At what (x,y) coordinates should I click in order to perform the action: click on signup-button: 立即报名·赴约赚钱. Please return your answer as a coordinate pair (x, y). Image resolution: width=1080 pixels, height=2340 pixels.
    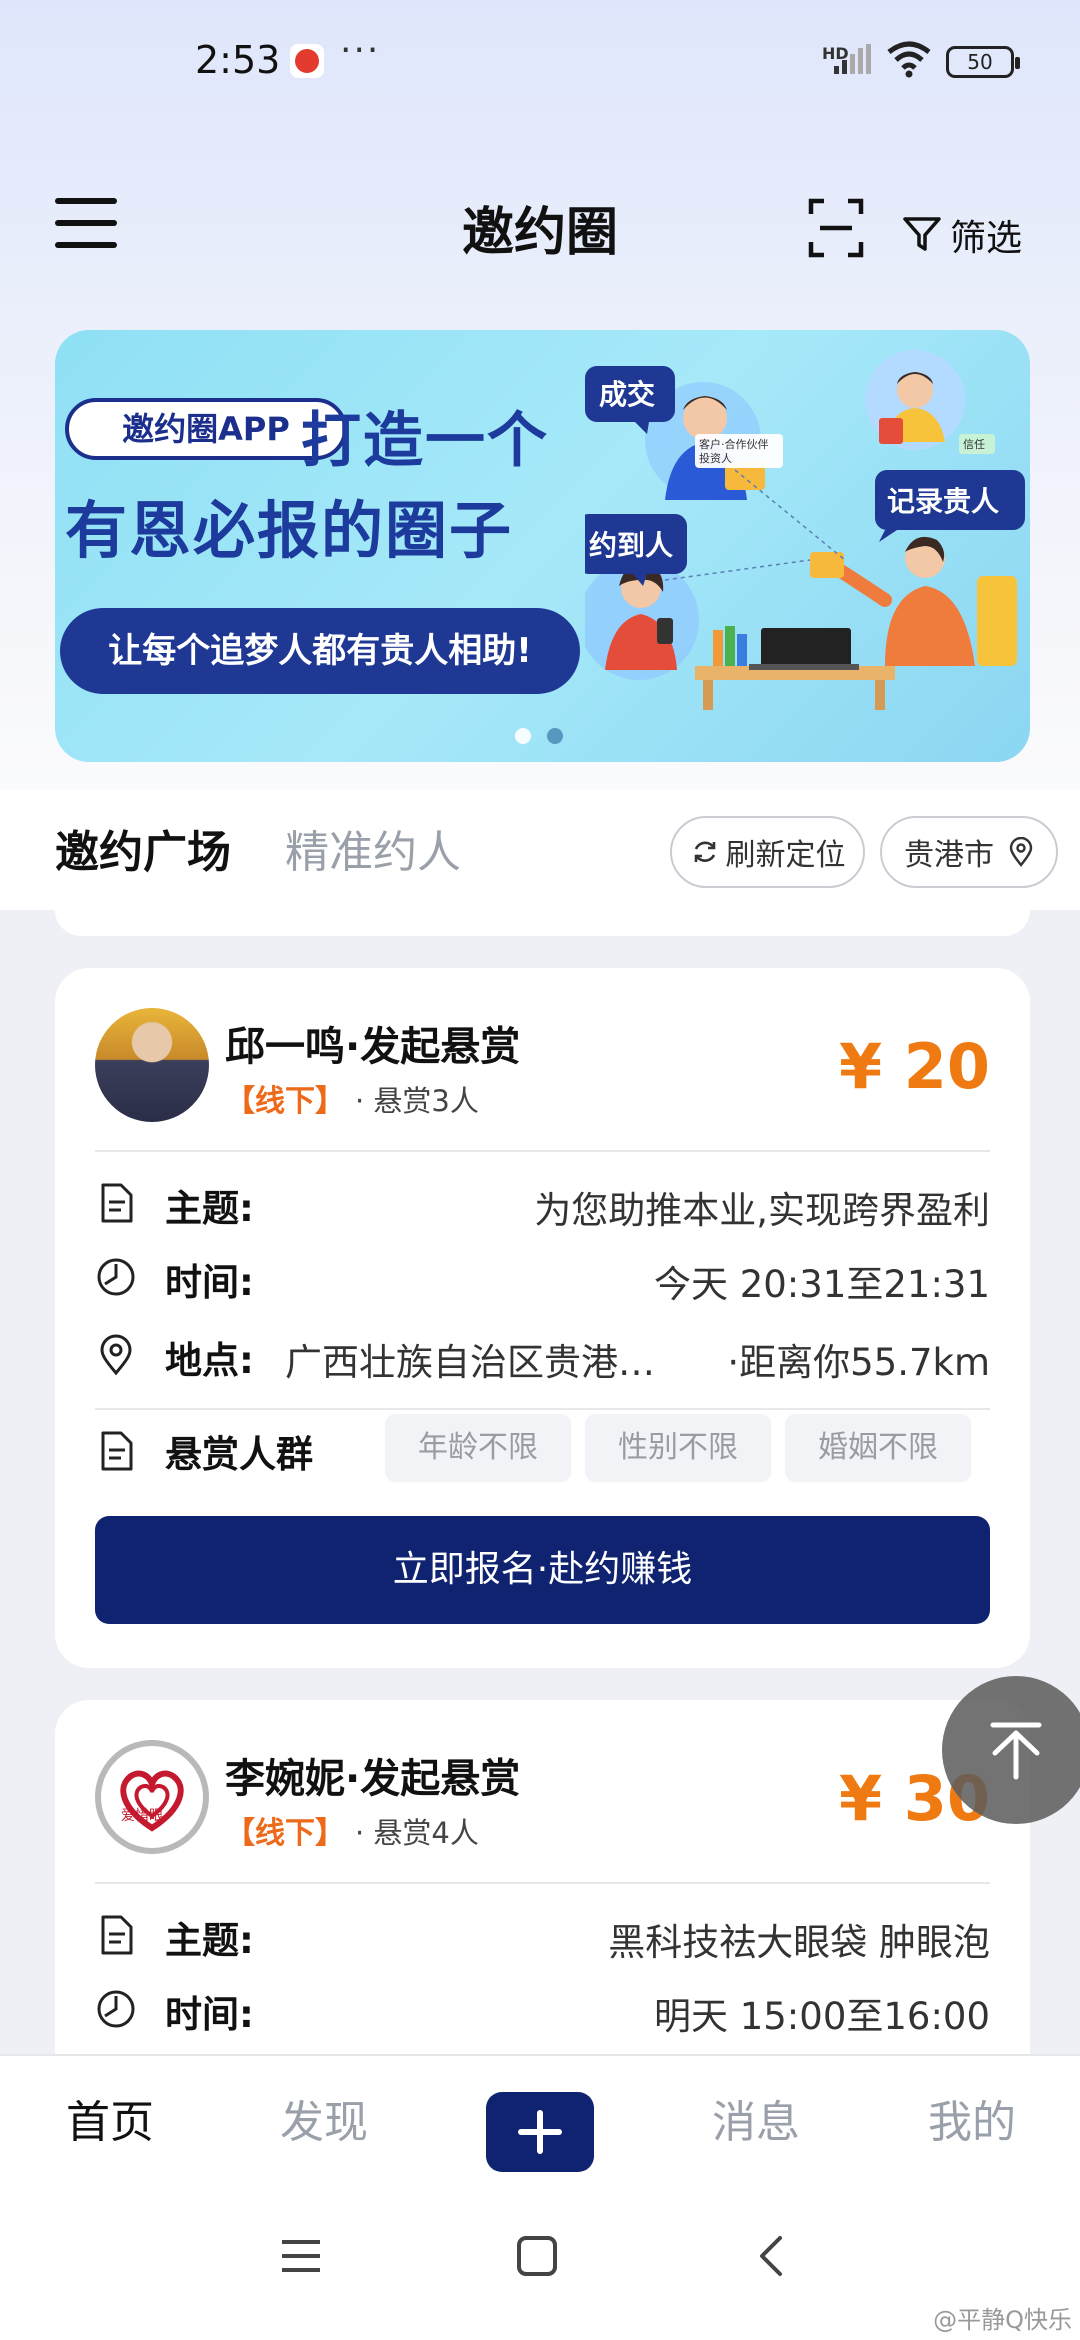
    Looking at the image, I should click on (542, 1570).